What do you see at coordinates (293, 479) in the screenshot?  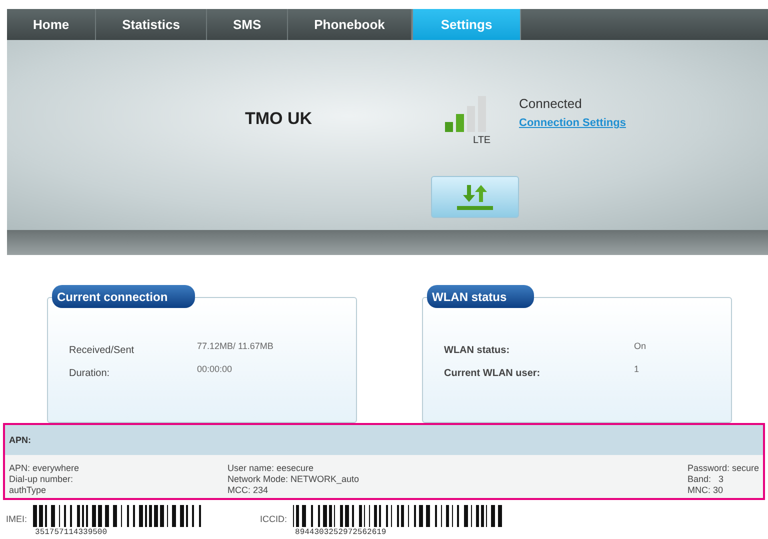 I see `apn-detail: Network Mode: NETWORK_auto` at bounding box center [293, 479].